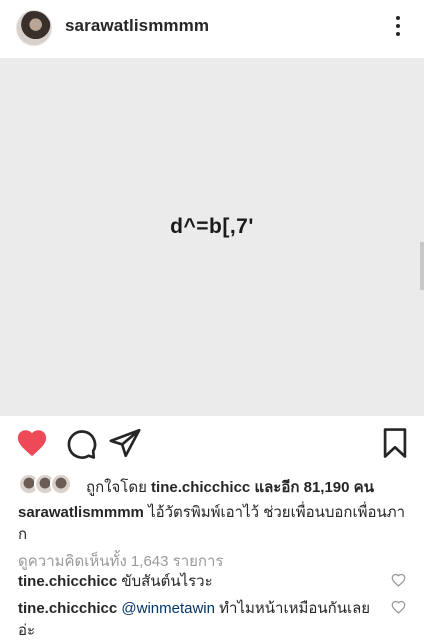 This screenshot has width=424, height=640. I want to click on view-all-comments-link: ดูความคิดเห็นทั้ง 1,643 รายการ, so click(120, 561).